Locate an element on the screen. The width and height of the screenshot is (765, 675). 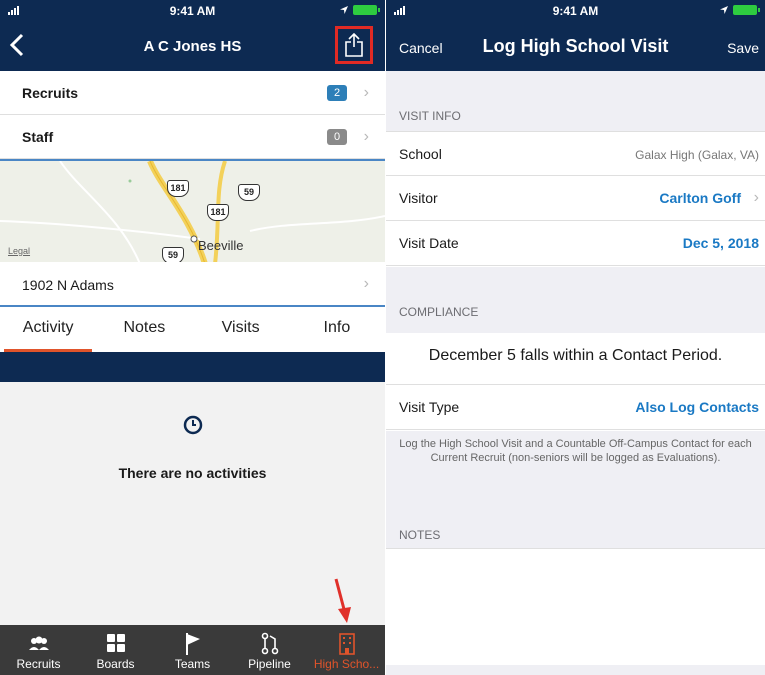
visit-type-value: Also Log Contacts is located at coordinates (697, 407).